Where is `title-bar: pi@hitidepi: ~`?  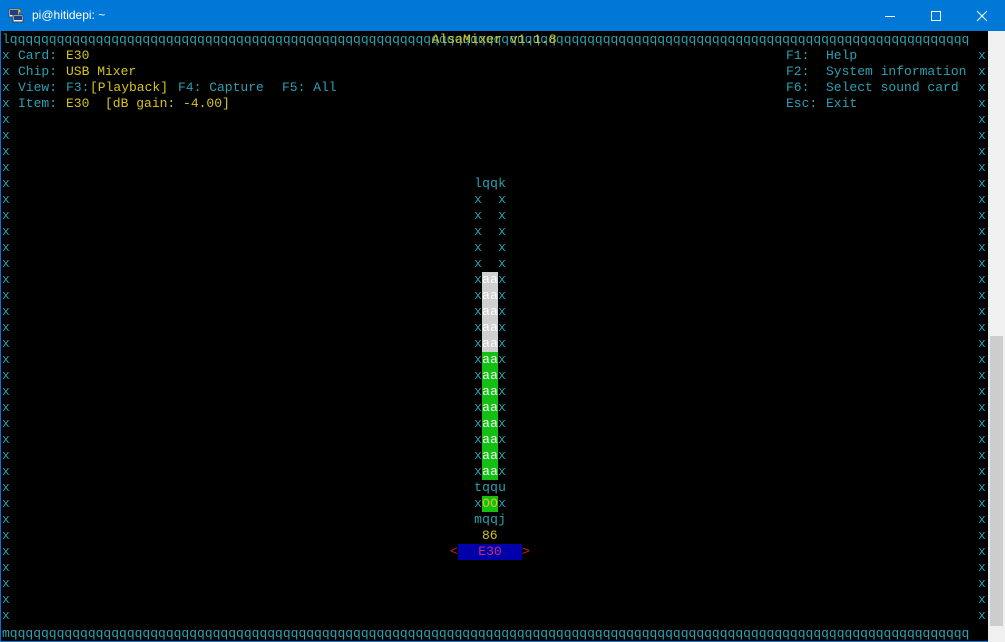
title-bar: pi@hitidepi: ~ is located at coordinates (502, 15).